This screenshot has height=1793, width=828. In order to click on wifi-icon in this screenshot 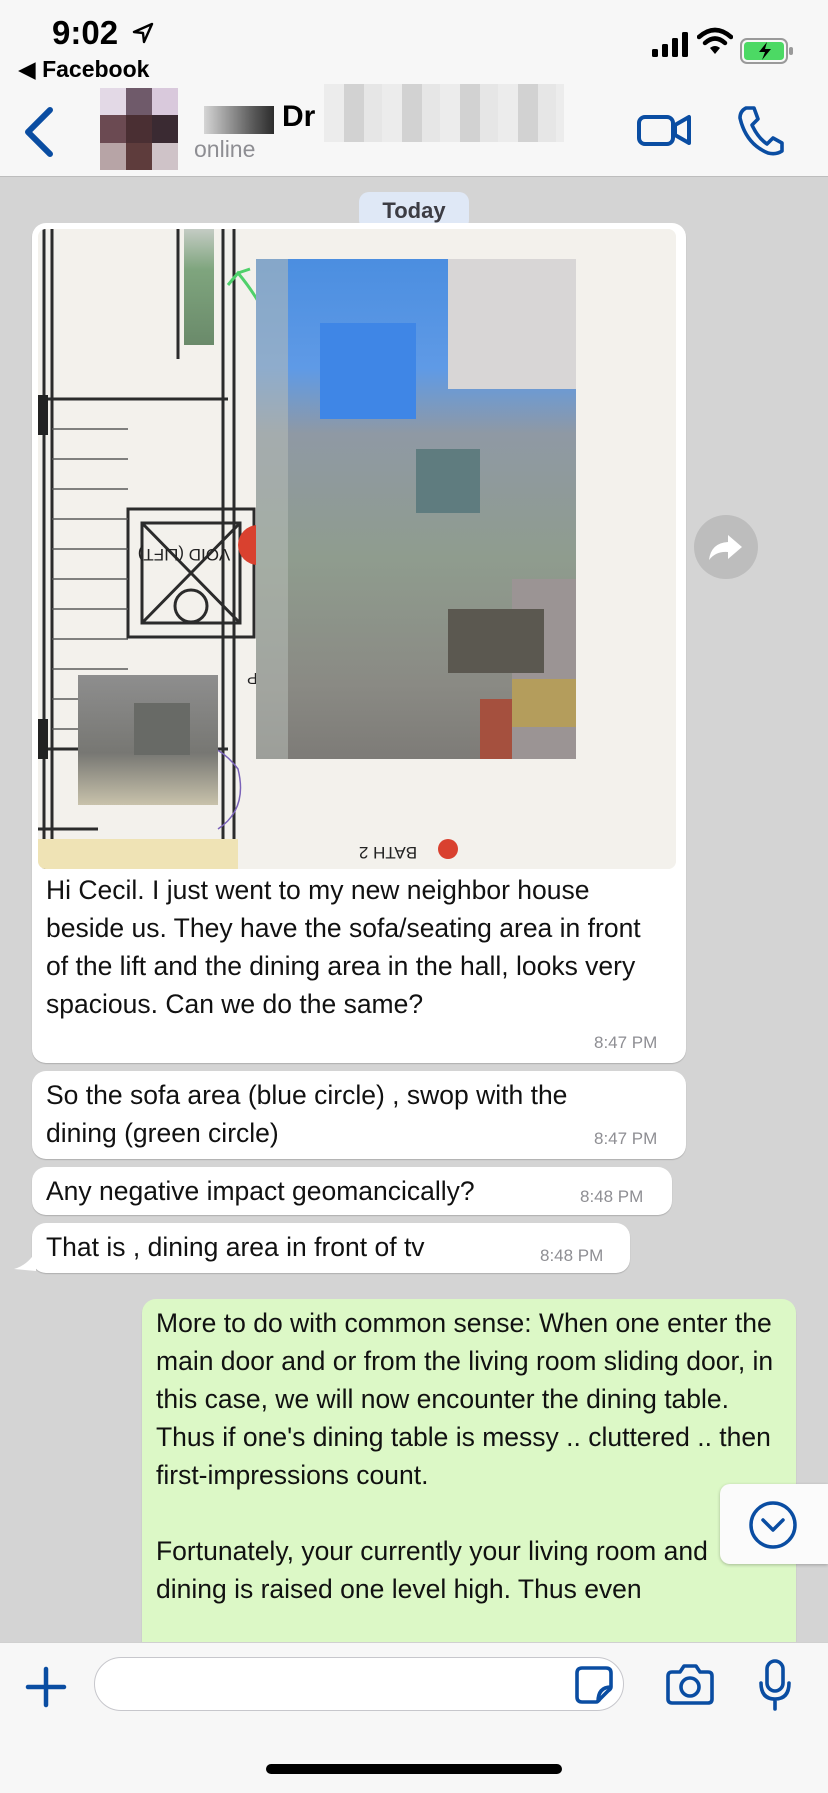, I will do `click(715, 40)`.